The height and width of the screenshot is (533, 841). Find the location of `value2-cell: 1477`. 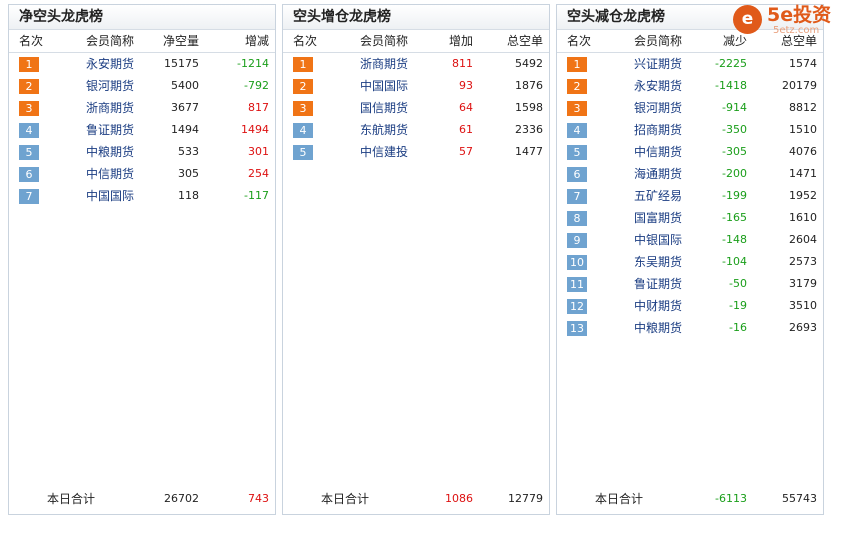

value2-cell: 1477 is located at coordinates (529, 151).